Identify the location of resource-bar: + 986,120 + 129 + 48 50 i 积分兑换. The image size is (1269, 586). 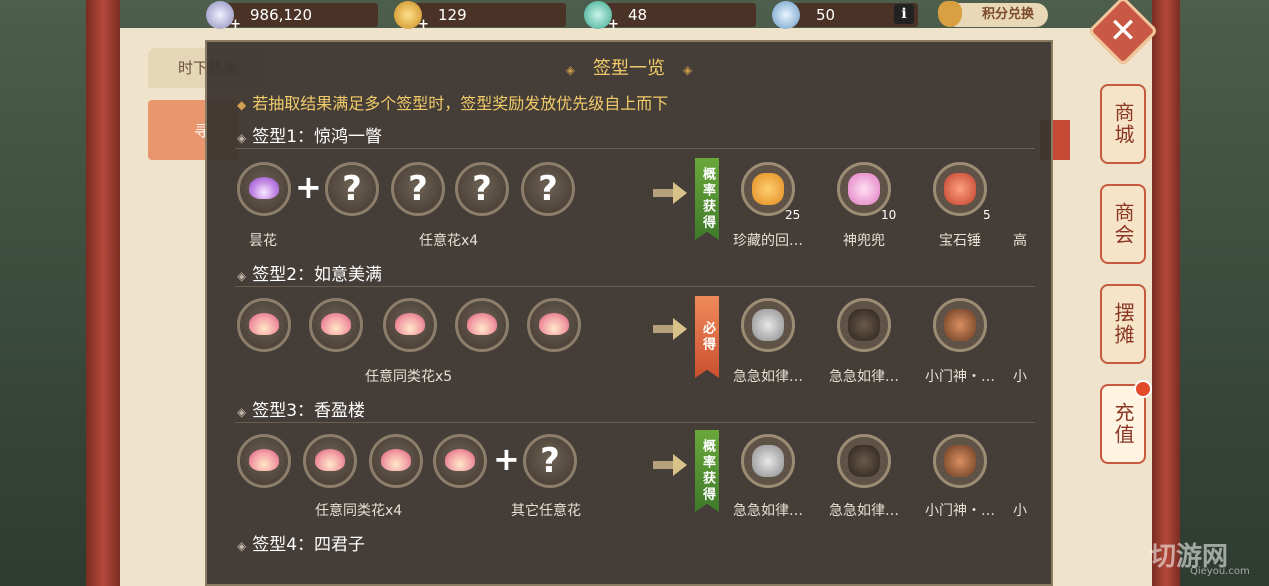
(634, 16).